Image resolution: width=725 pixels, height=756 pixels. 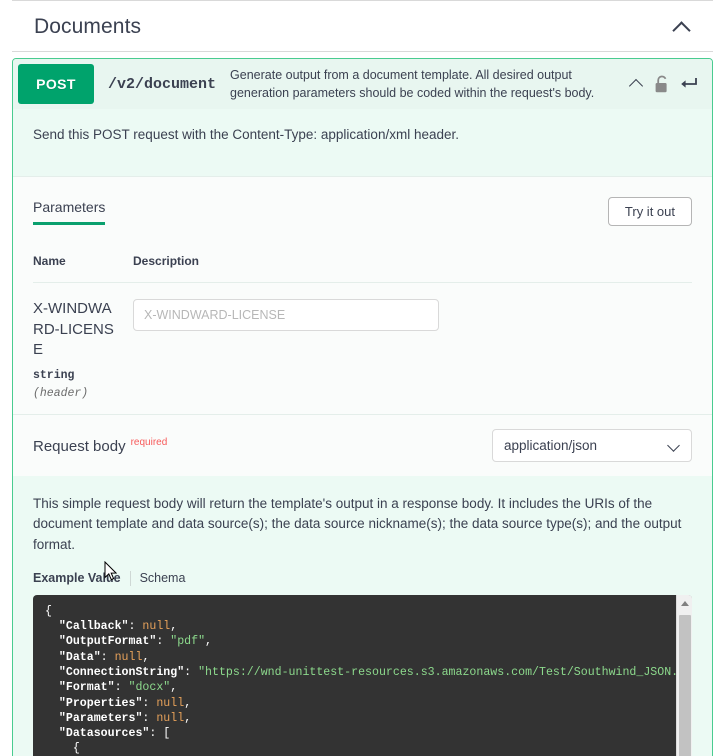 I want to click on tab-parameters: Parameters, so click(x=69, y=212).